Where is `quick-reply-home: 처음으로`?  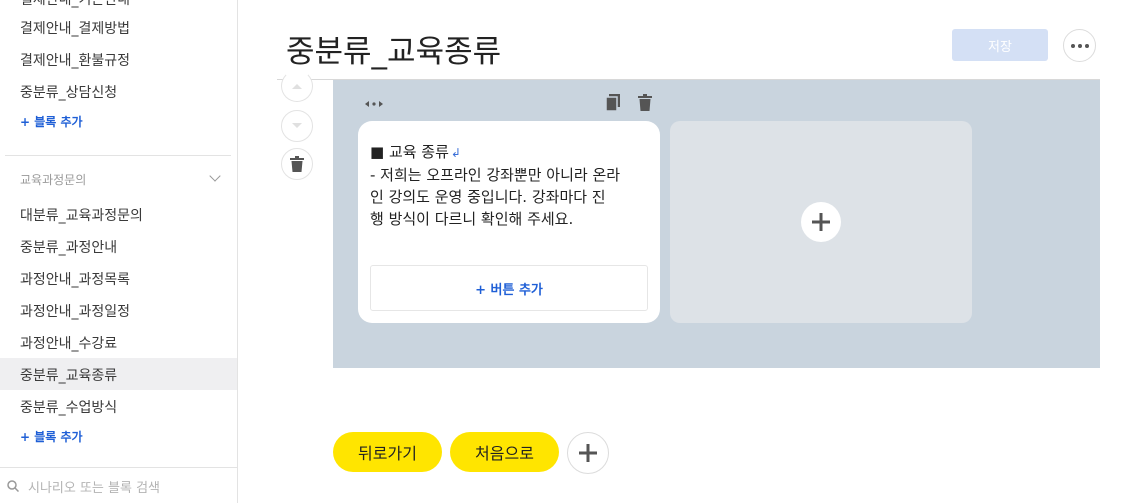 quick-reply-home: 처음으로 is located at coordinates (504, 452).